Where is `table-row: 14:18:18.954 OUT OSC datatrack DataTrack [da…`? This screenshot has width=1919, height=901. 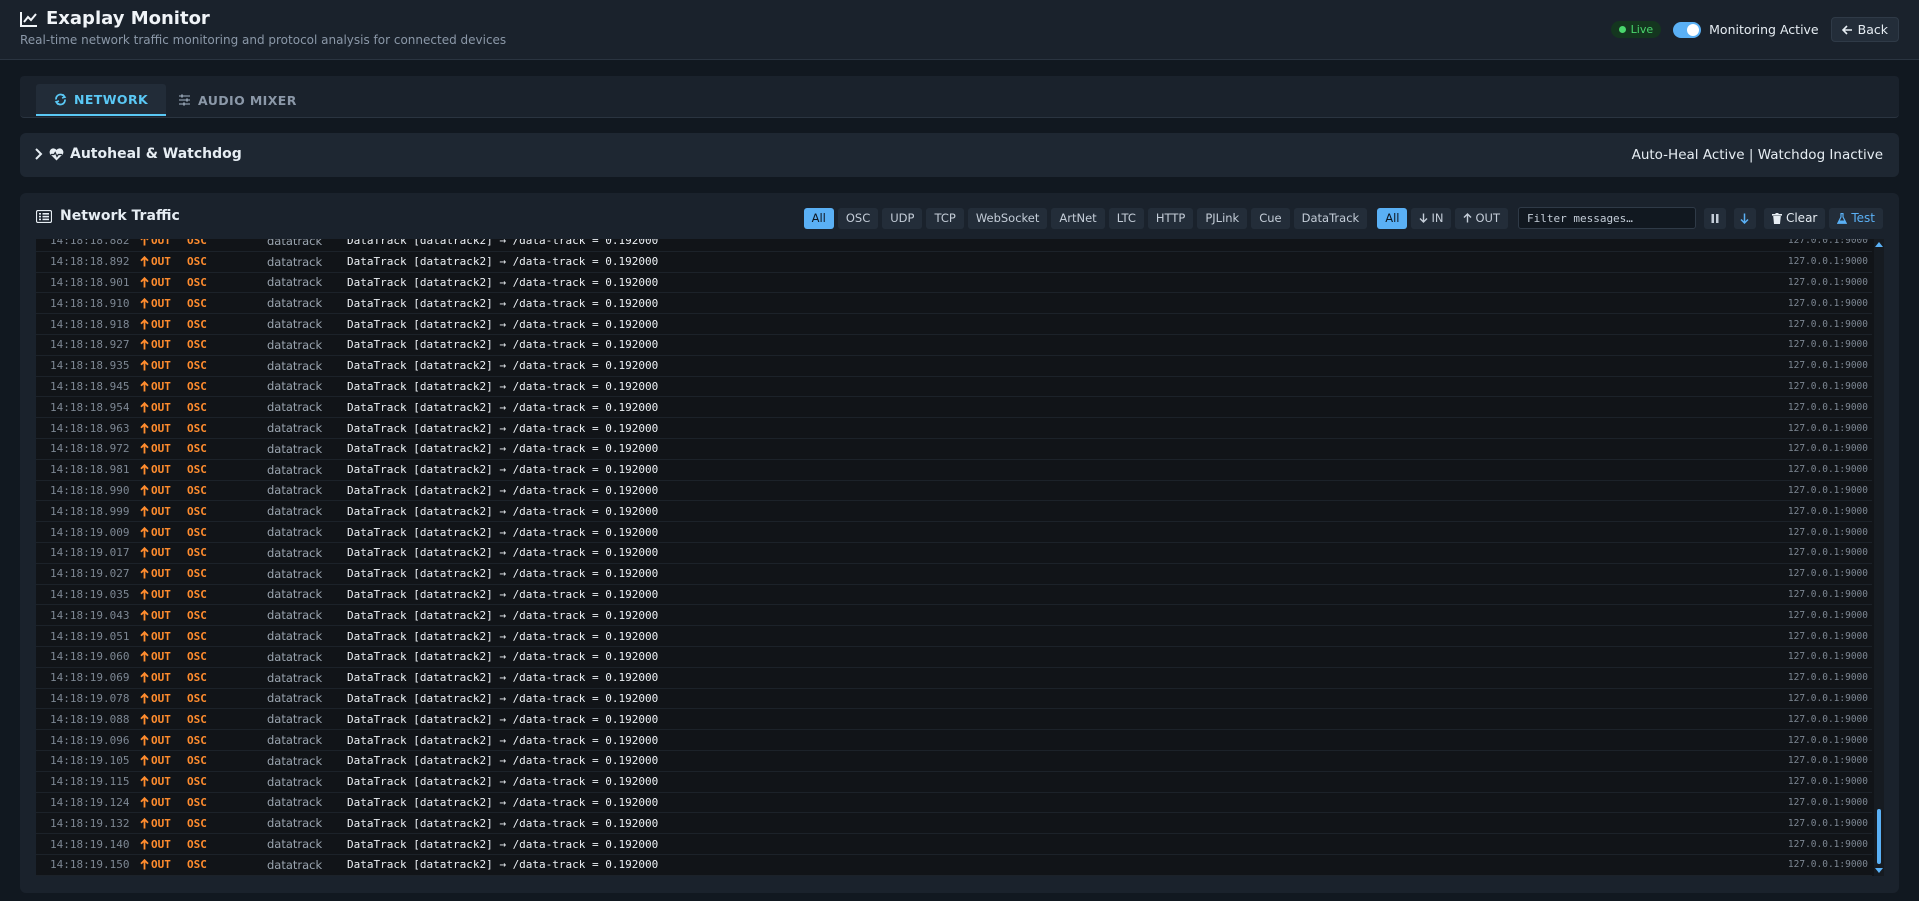 table-row: 14:18:18.954 OUT OSC datatrack DataTrack [da… is located at coordinates (954, 408).